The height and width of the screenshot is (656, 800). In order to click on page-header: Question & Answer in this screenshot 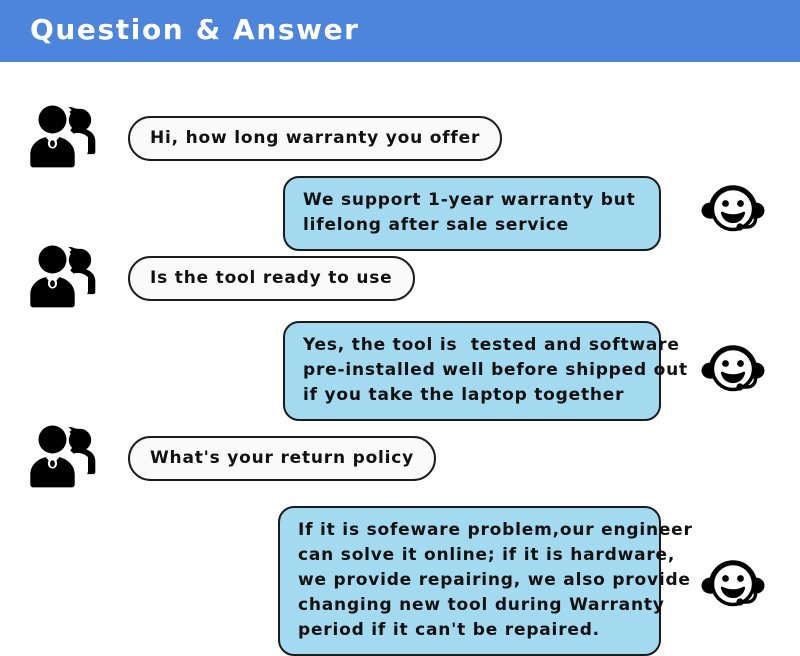, I will do `click(400, 31)`.